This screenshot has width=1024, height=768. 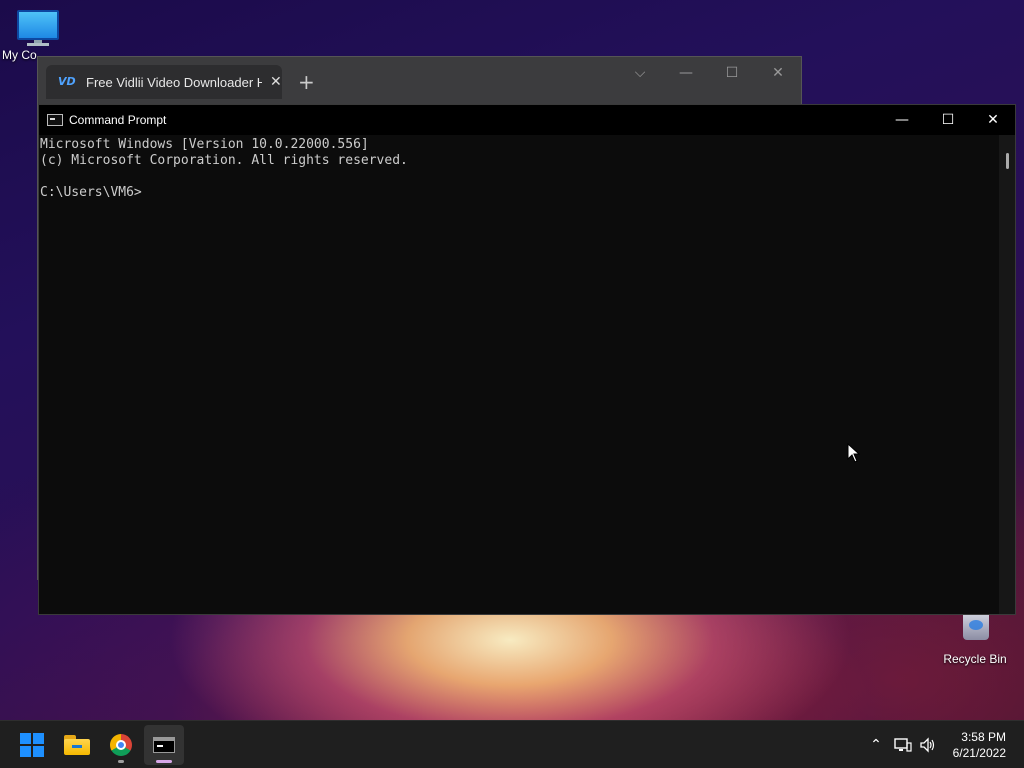 I want to click on cmd-titlebar: Command Prompt — ☐ ✕, so click(x=527, y=120).